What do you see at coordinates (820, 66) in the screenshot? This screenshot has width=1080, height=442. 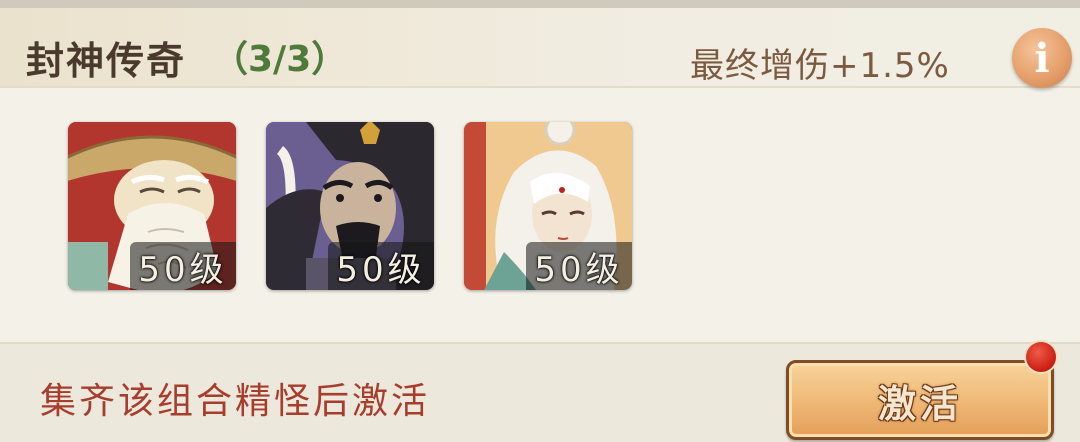 I see `combo-bonus-text: 最终增伤+1.5%` at bounding box center [820, 66].